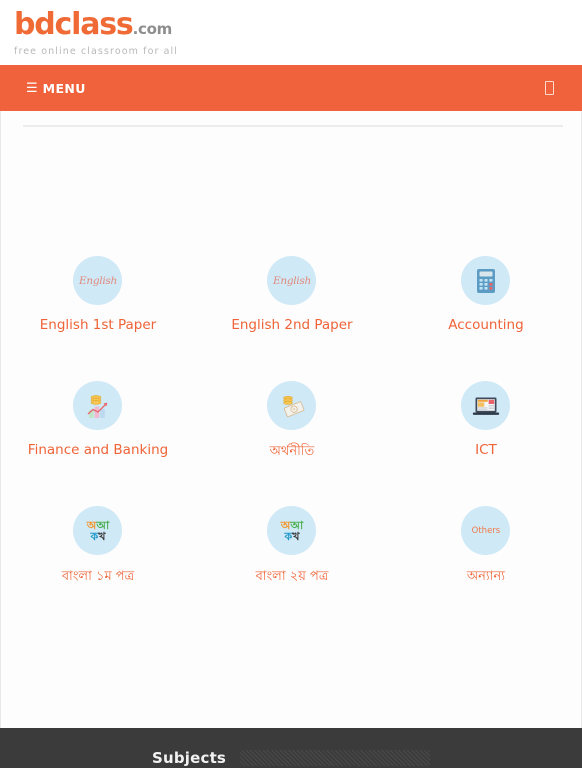  I want to click on logo-domain-suffix: .com, so click(152, 29).